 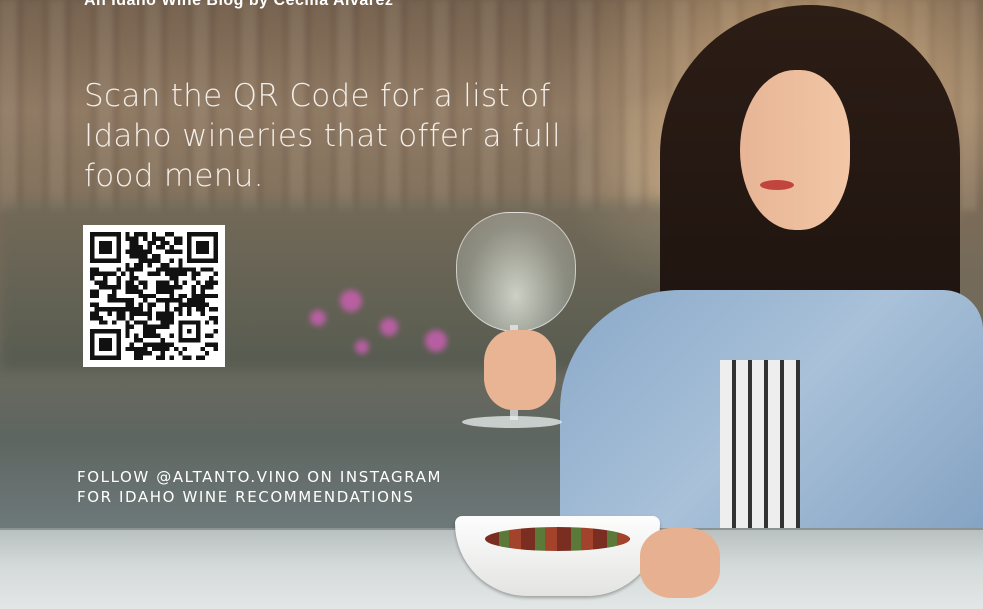 I want to click on follow-line-1: FOLLOW @ALTANTO.VINO ON INSTAGRAM, so click(x=260, y=477).